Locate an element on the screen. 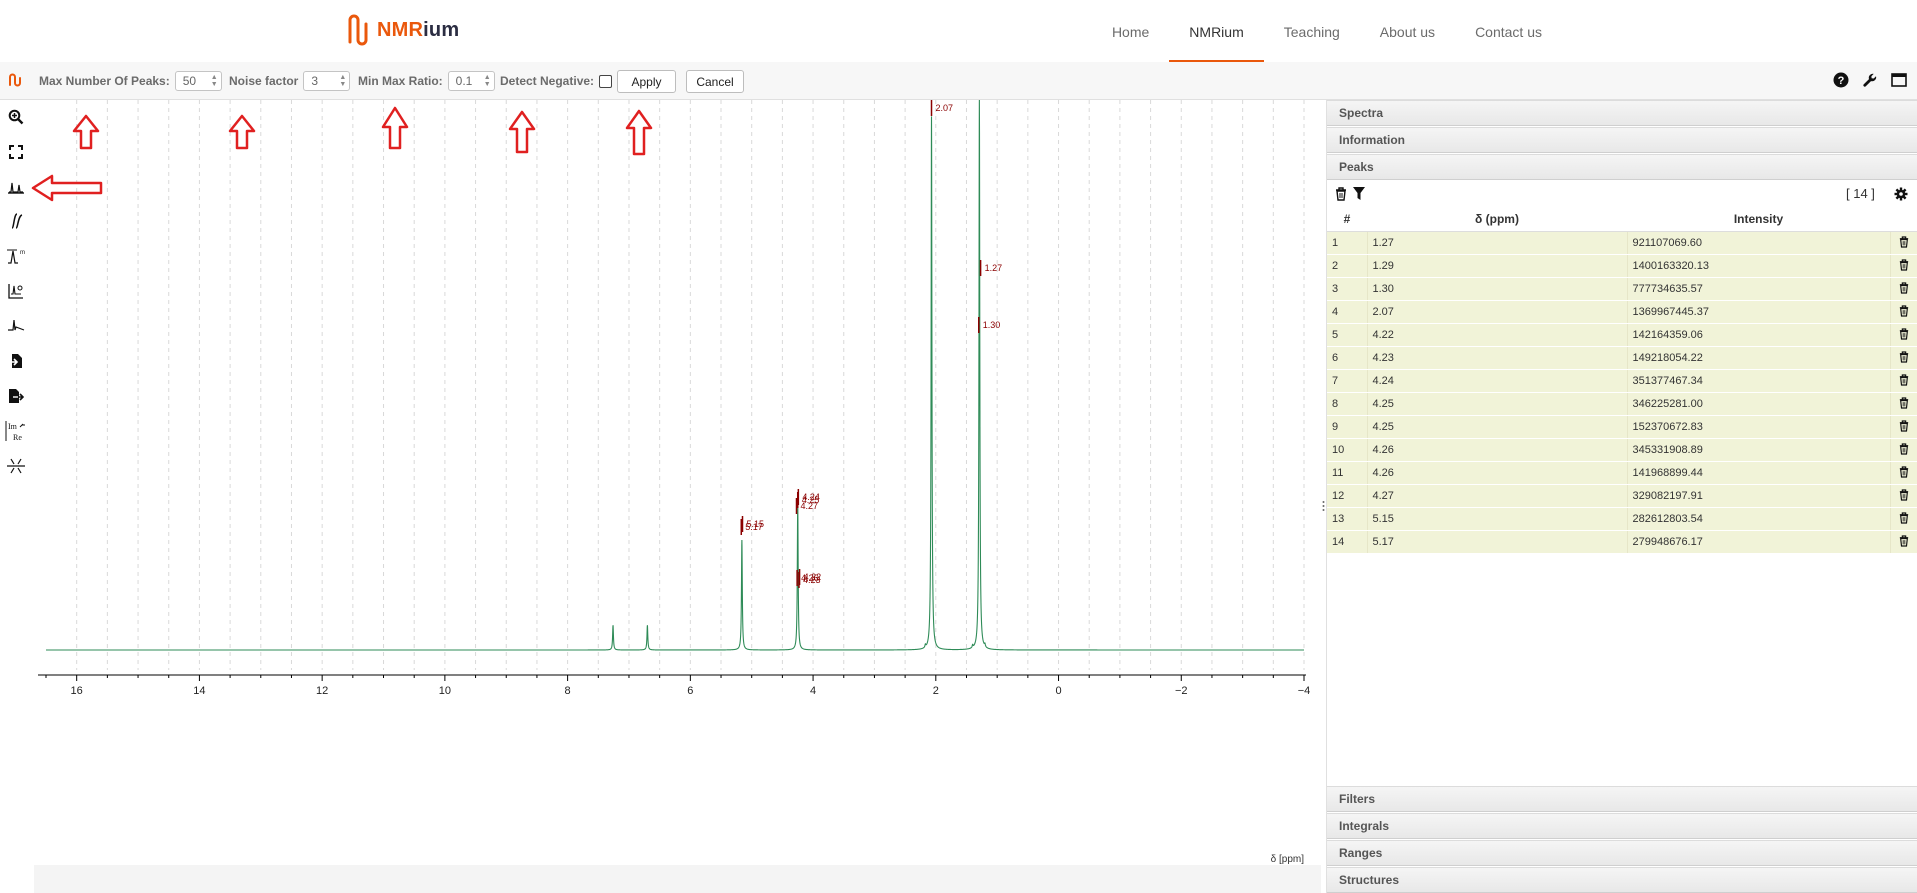 The height and width of the screenshot is (893, 1917). peak-ppm-cell: 2.07 is located at coordinates (1497, 312).